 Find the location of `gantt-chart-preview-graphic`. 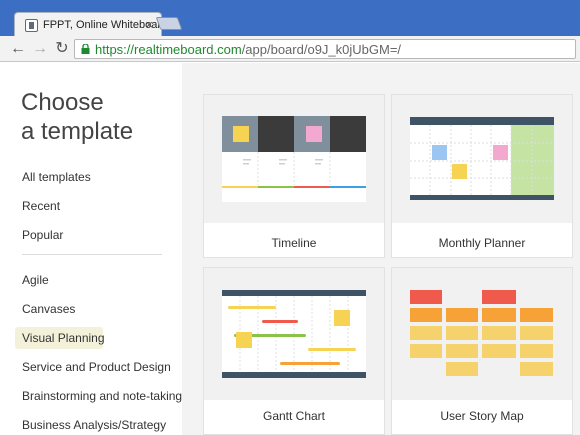

gantt-chart-preview-graphic is located at coordinates (294, 334).